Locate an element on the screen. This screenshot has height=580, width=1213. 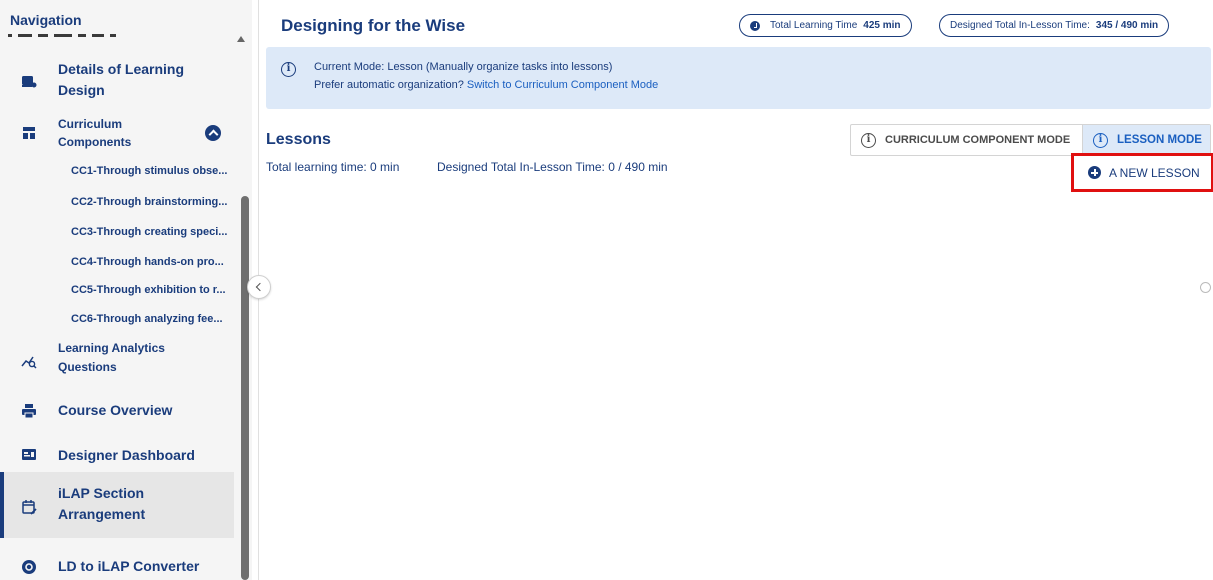
loading-indicator is located at coordinates (1205, 287).